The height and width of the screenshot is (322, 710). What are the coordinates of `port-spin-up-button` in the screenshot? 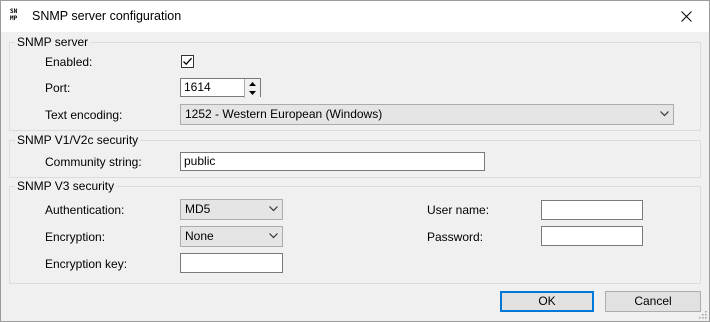 It's located at (252, 83).